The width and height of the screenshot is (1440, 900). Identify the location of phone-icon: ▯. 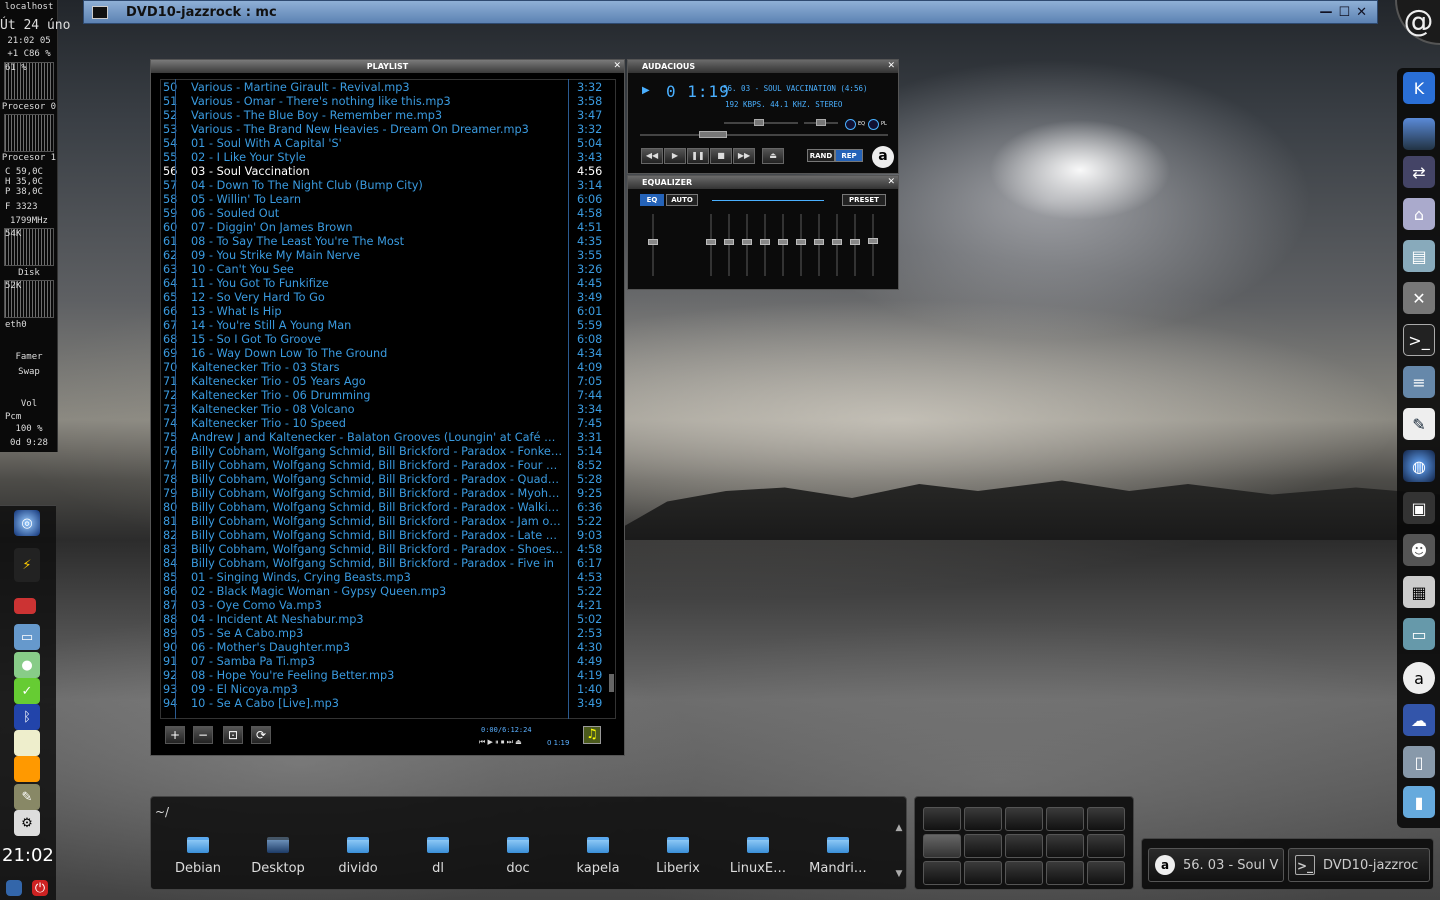
(1419, 762).